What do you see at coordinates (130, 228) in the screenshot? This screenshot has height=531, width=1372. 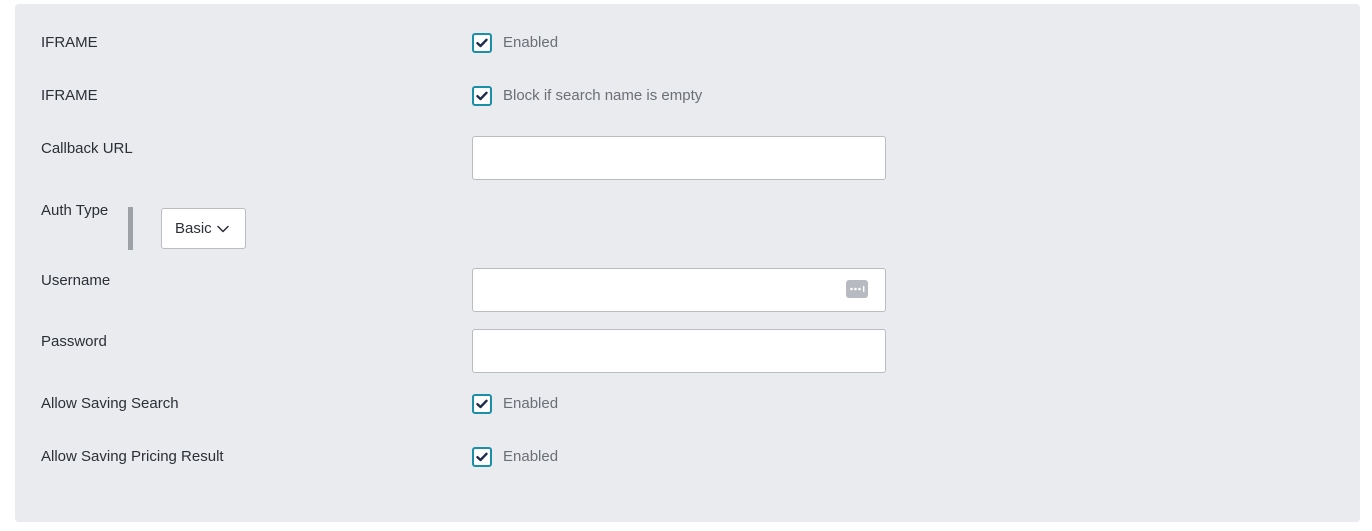 I see `auth-type-divider` at bounding box center [130, 228].